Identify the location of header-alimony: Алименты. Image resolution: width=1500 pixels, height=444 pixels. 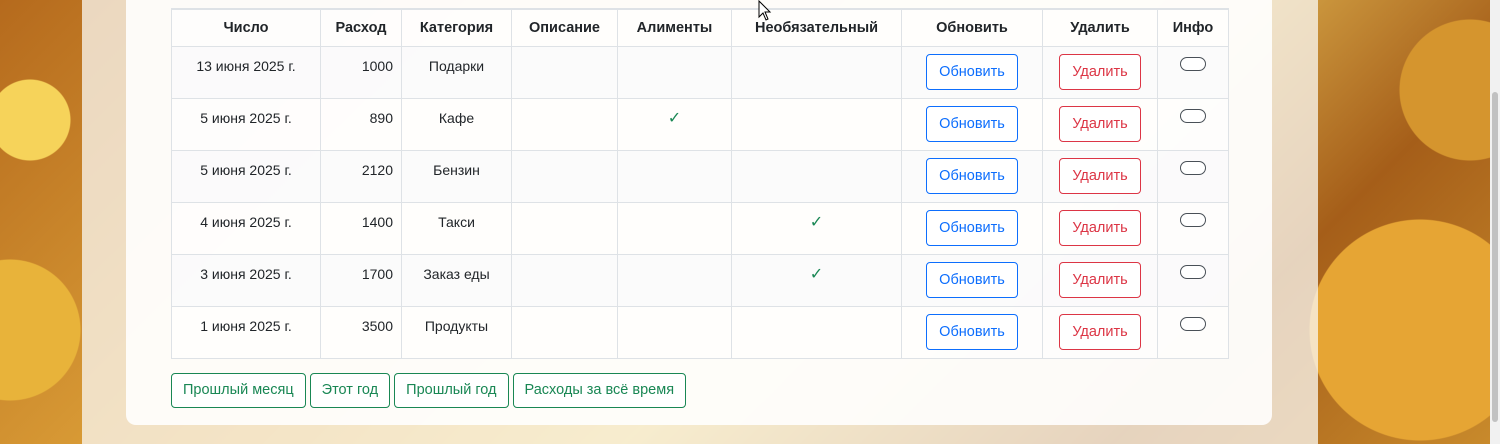
(674, 27).